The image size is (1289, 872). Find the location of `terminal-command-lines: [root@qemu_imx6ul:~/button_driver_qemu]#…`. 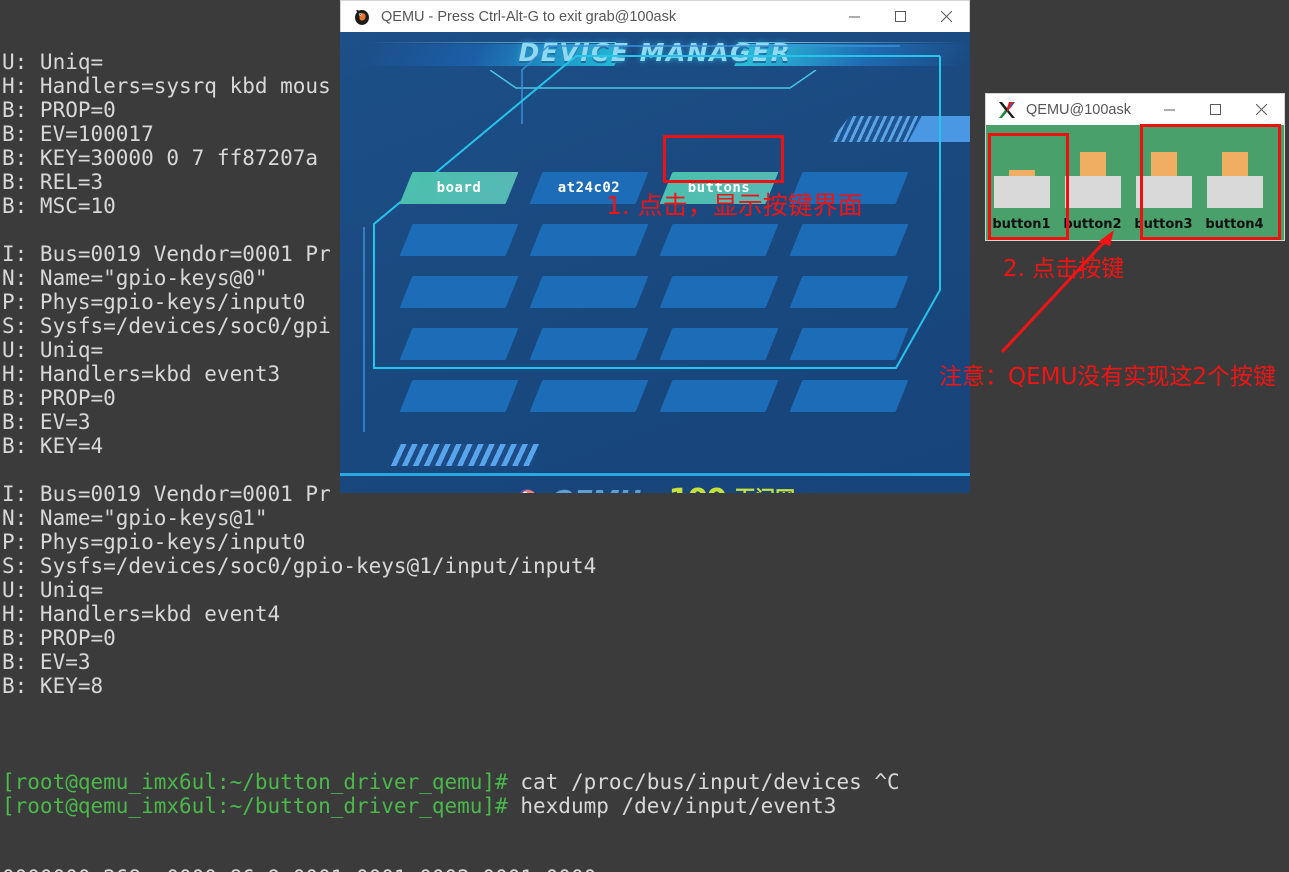

terminal-command-lines: [root@qemu_imx6ul:~/button_driver_qemu]#… is located at coordinates (645, 794).